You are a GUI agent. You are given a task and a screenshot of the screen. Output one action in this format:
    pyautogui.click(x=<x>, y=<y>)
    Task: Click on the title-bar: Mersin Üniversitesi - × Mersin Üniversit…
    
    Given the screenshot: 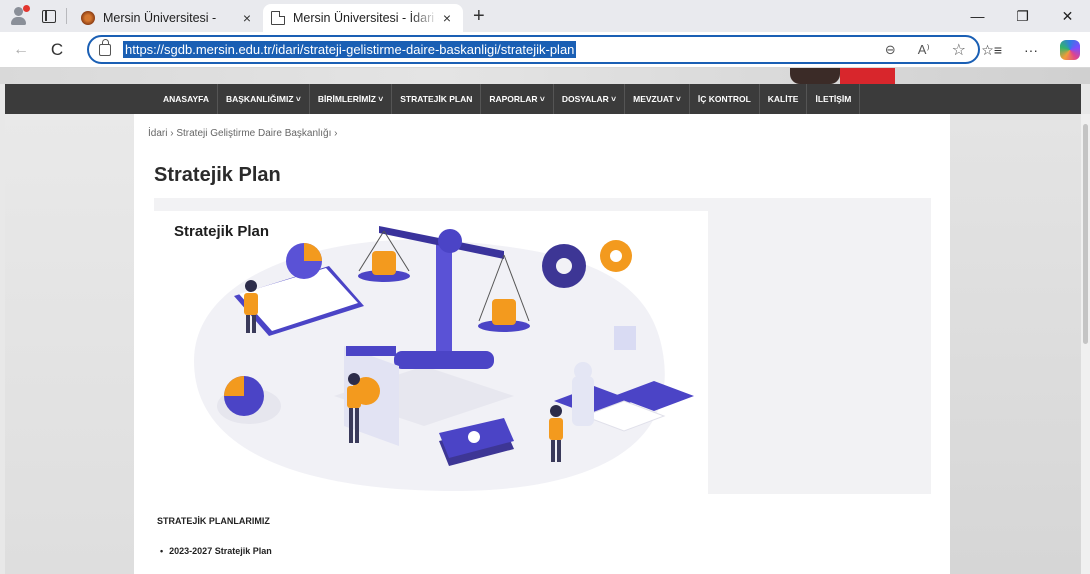 What is the action you would take?
    pyautogui.click(x=545, y=16)
    